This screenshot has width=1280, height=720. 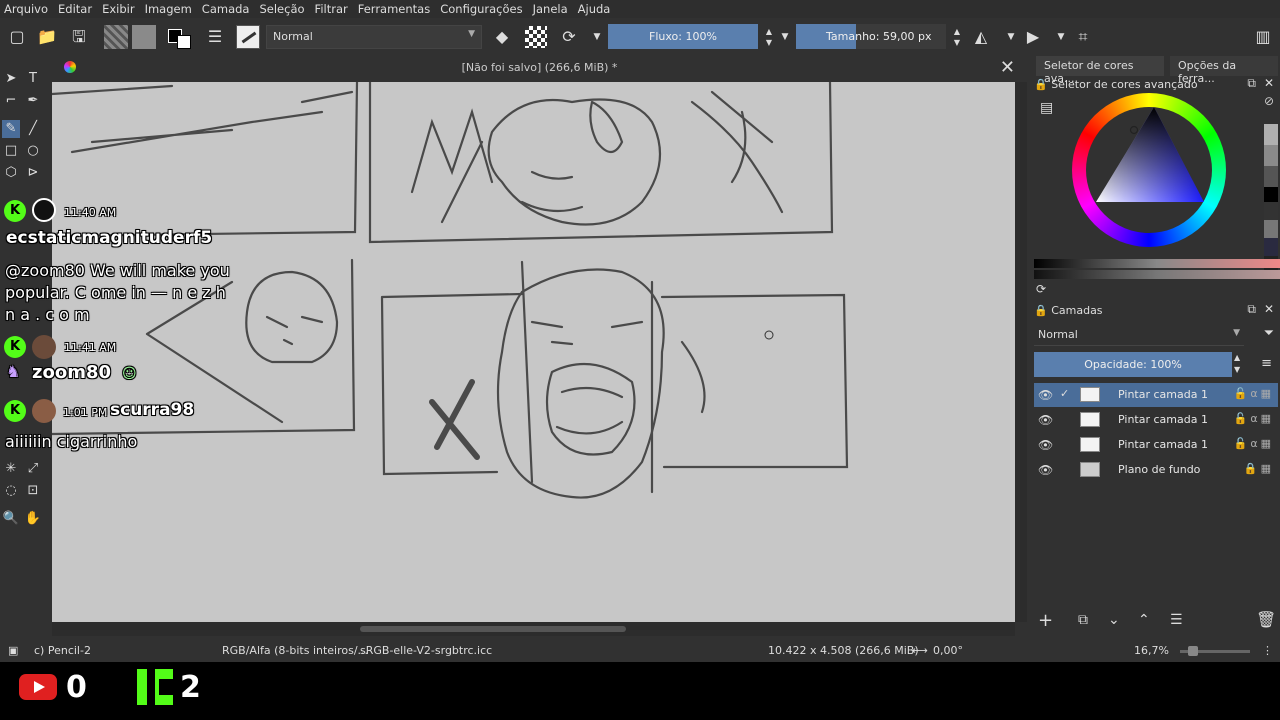 I want to click on scrollbar-thumb, so click(x=493, y=629).